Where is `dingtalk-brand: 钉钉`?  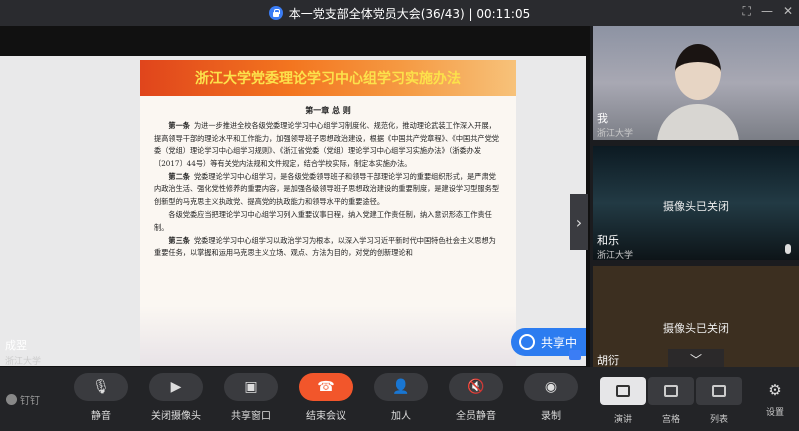 dingtalk-brand: 钉钉 is located at coordinates (23, 399).